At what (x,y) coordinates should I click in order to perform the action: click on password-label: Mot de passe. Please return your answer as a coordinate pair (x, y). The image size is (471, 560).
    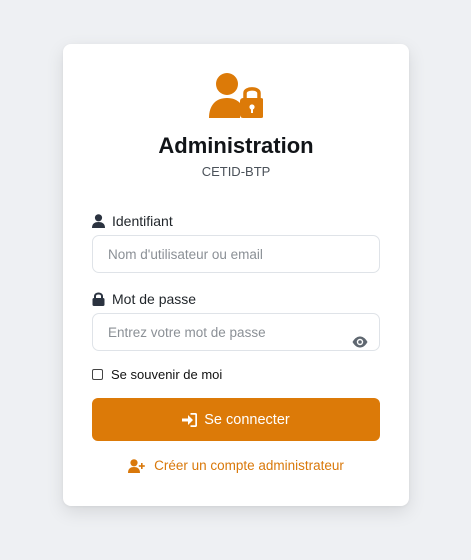
    Looking at the image, I should click on (144, 299).